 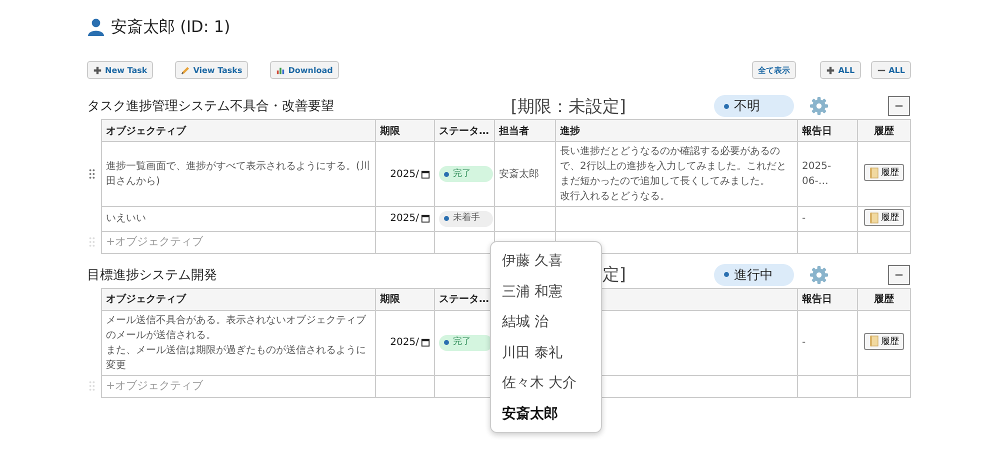 What do you see at coordinates (211, 70) in the screenshot?
I see `toolbar-button: View Tasks` at bounding box center [211, 70].